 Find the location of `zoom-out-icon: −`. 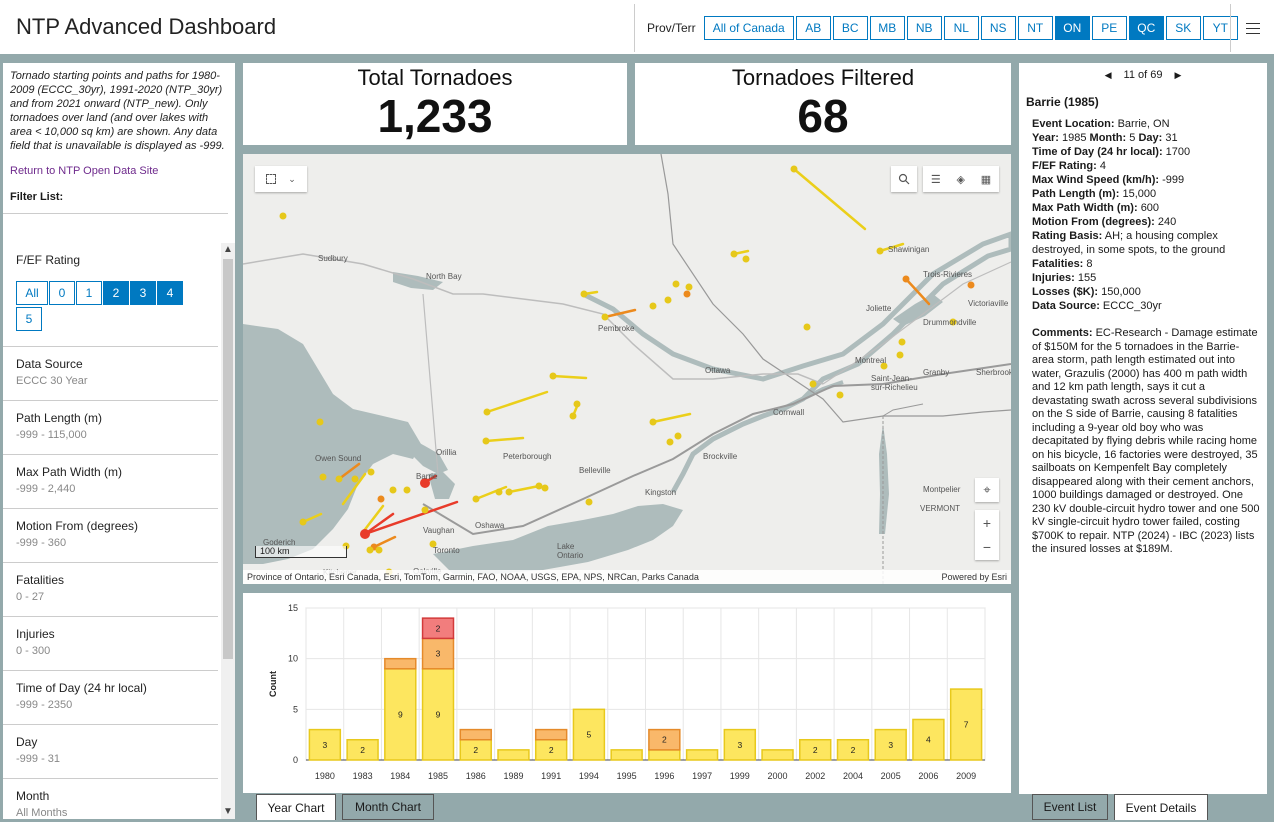

zoom-out-icon: − is located at coordinates (987, 547).